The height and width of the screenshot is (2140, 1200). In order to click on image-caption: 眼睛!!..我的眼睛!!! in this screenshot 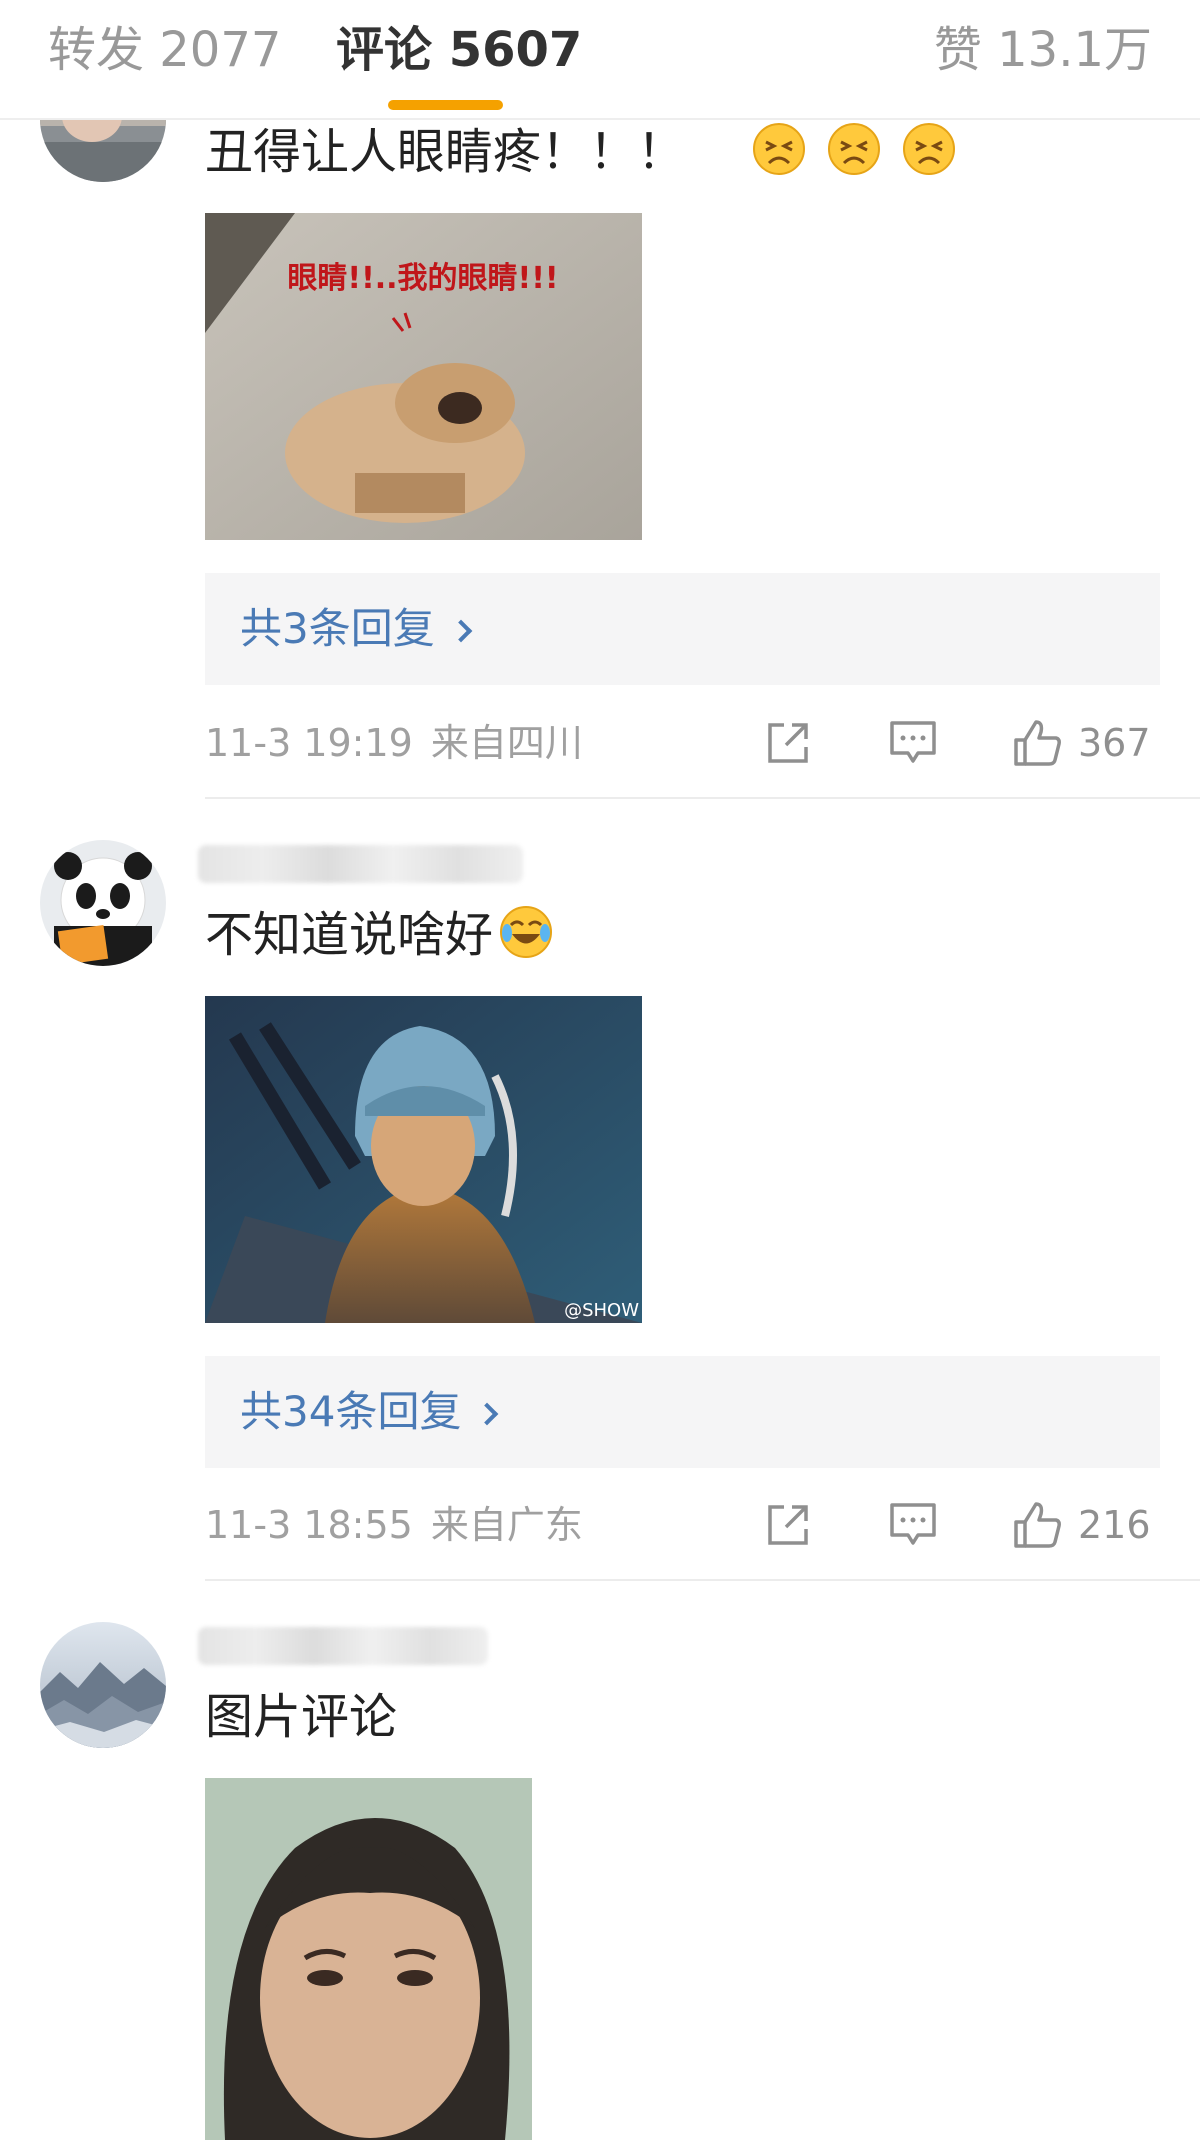, I will do `click(422, 278)`.